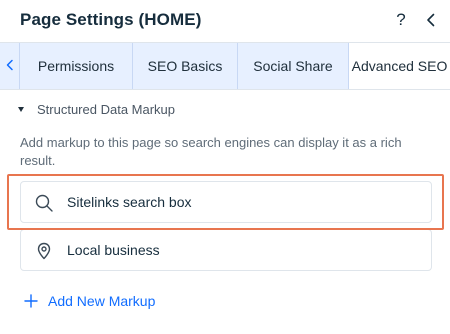 The image size is (450, 334). I want to click on markup-item-label: Local business, so click(113, 250).